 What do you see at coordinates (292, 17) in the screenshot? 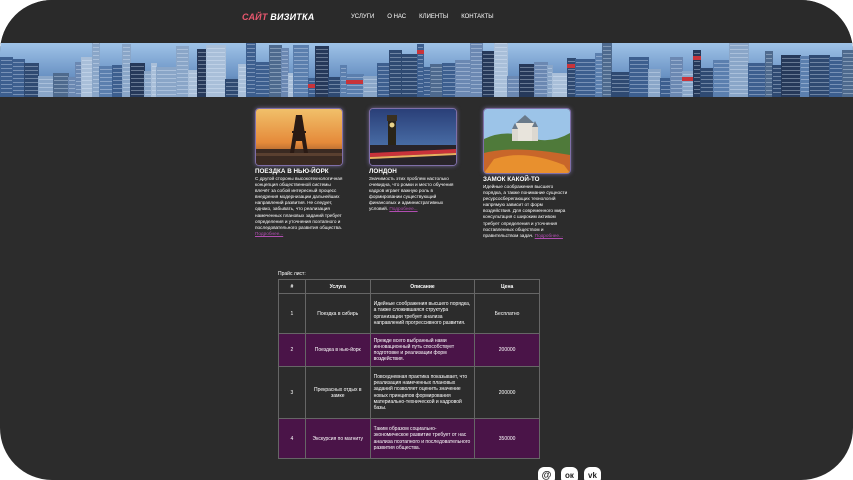
I see `logo-part-2: ВИЗИТКА` at bounding box center [292, 17].